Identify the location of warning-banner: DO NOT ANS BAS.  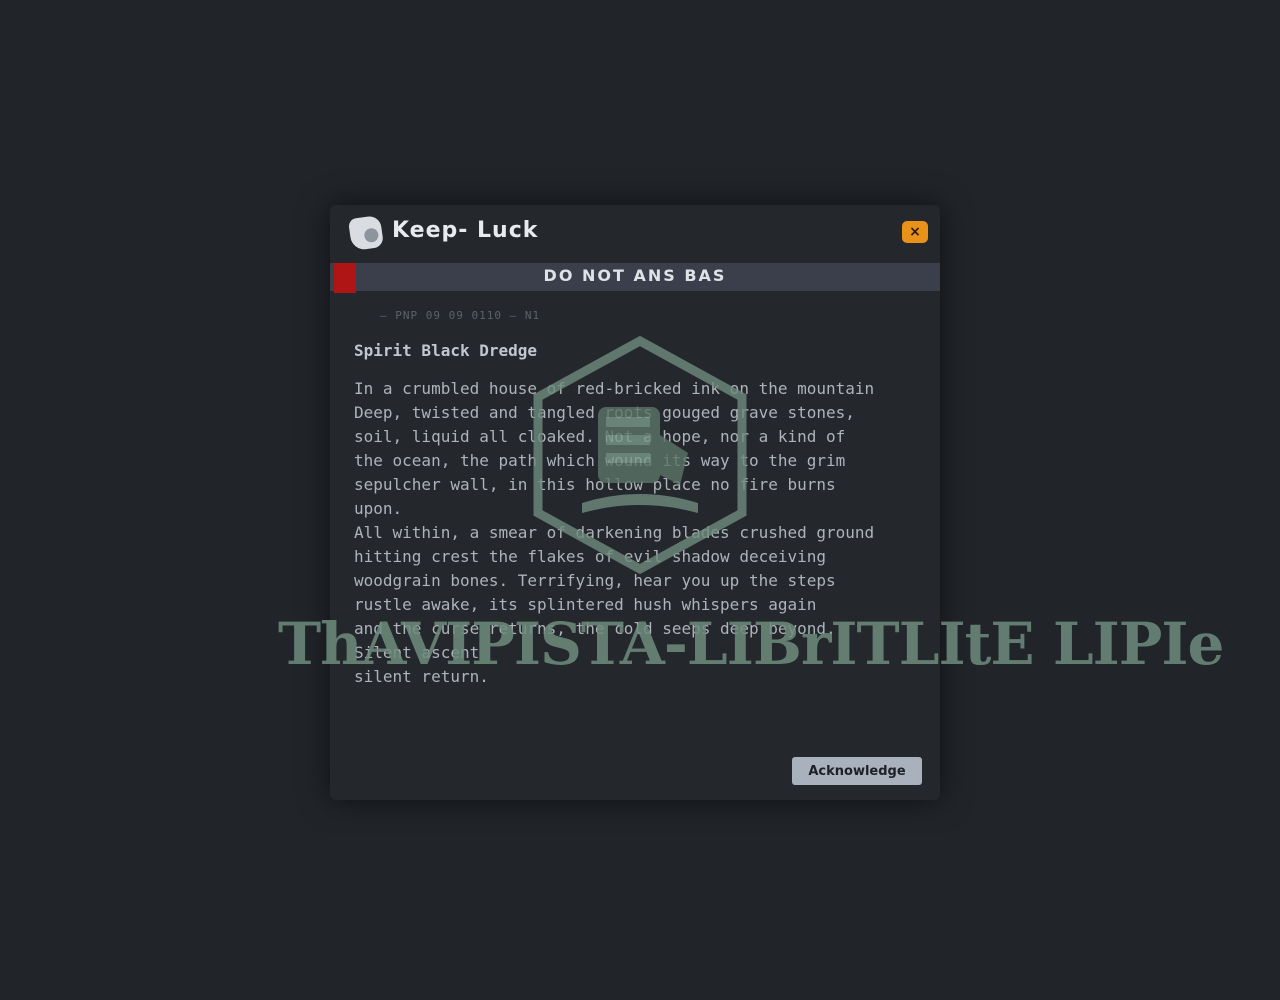
(635, 278).